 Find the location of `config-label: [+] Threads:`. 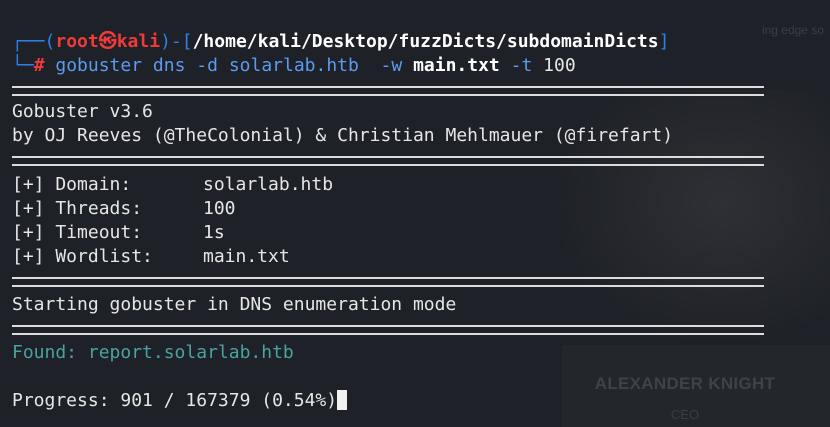

config-label: [+] Threads: is located at coordinates (77, 208).